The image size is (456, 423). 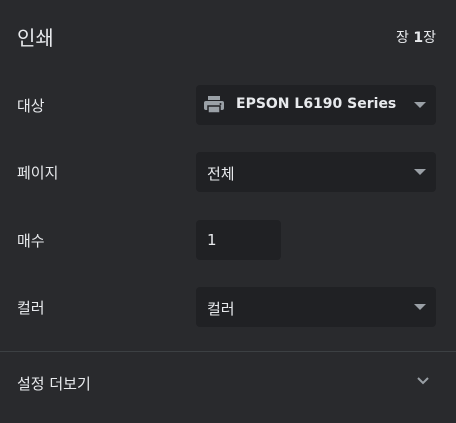 I want to click on color-value: 컬러, so click(x=221, y=309).